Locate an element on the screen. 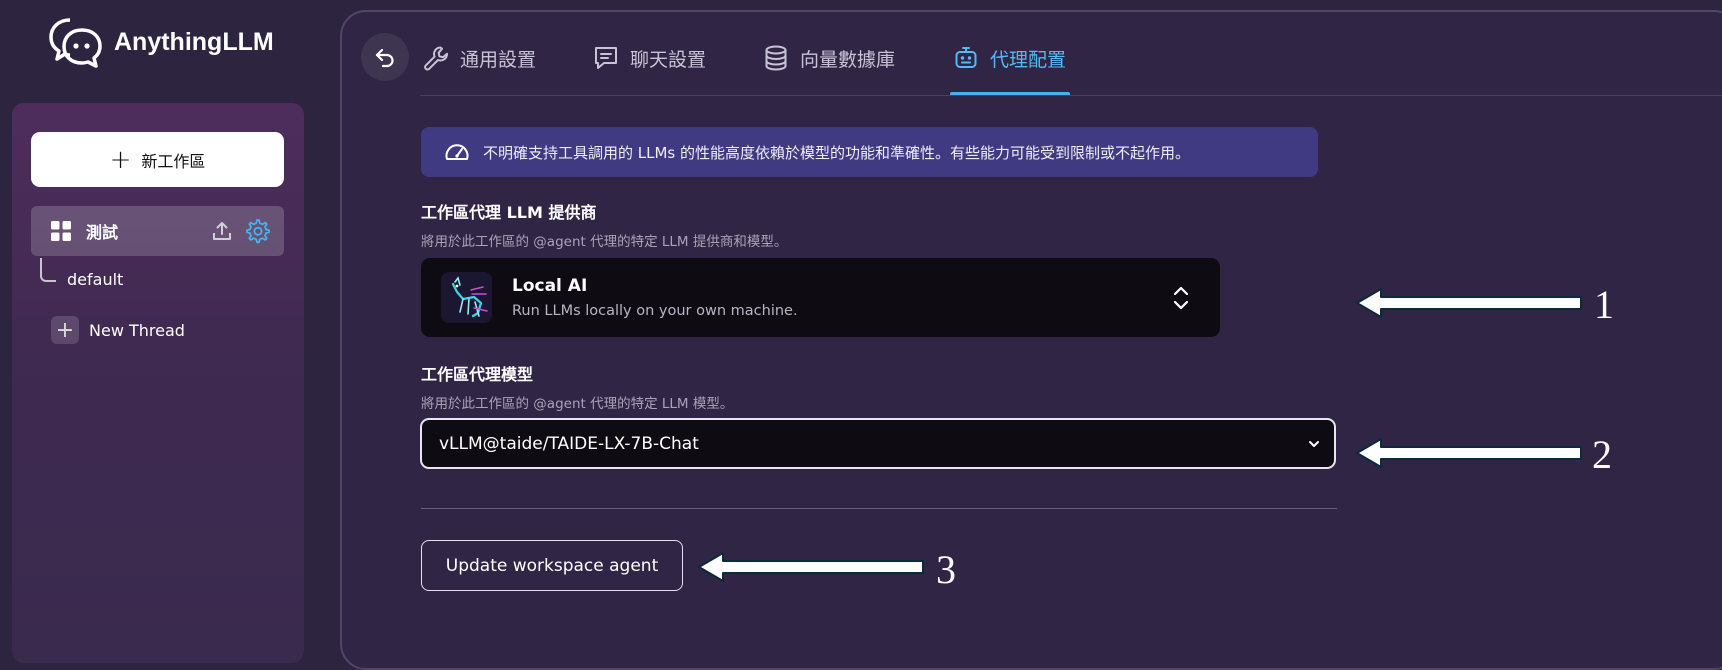  provider-section-subtitle: 將用於此工作區的 @agent 代理的特定 LLM 提供商和模型。 is located at coordinates (604, 242).